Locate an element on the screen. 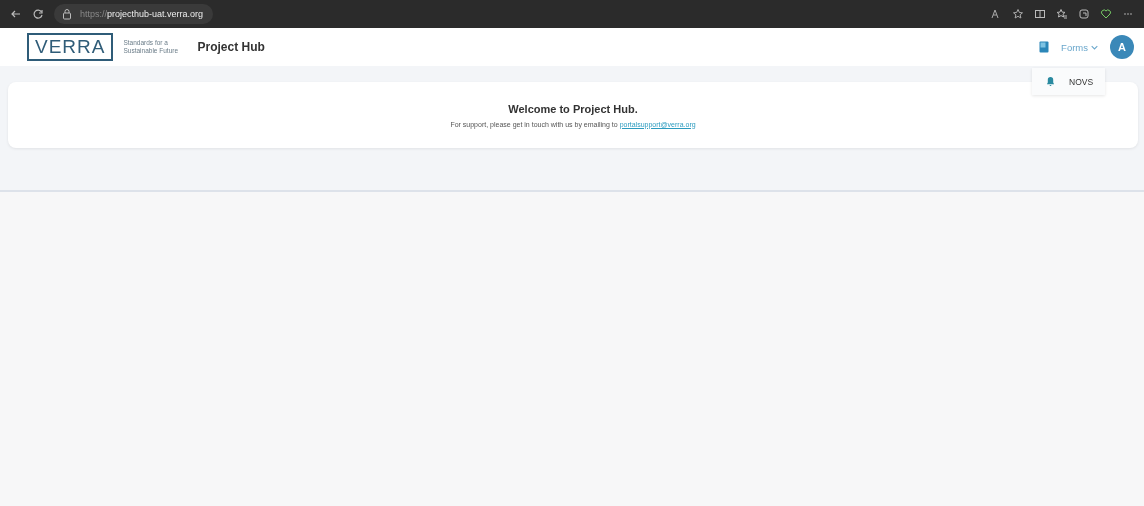 This screenshot has height=506, width=1144. refresh-icon is located at coordinates (38, 14).